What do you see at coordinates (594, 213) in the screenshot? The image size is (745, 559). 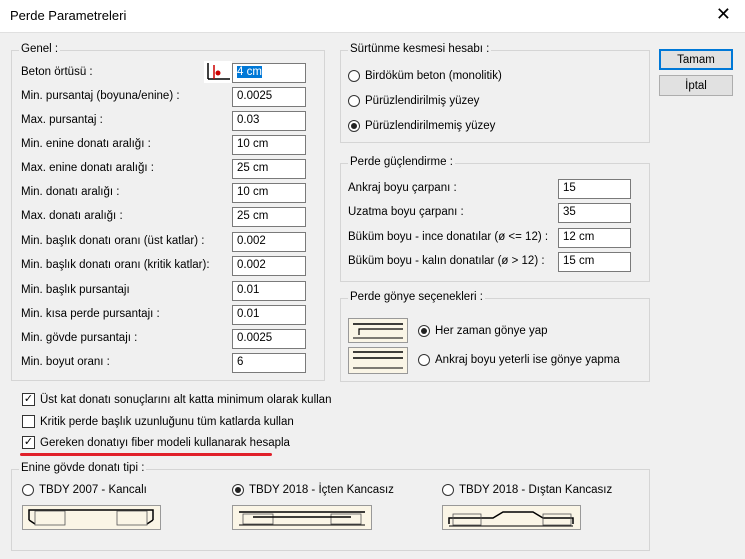 I see `uzatma-carpani-input: 35` at bounding box center [594, 213].